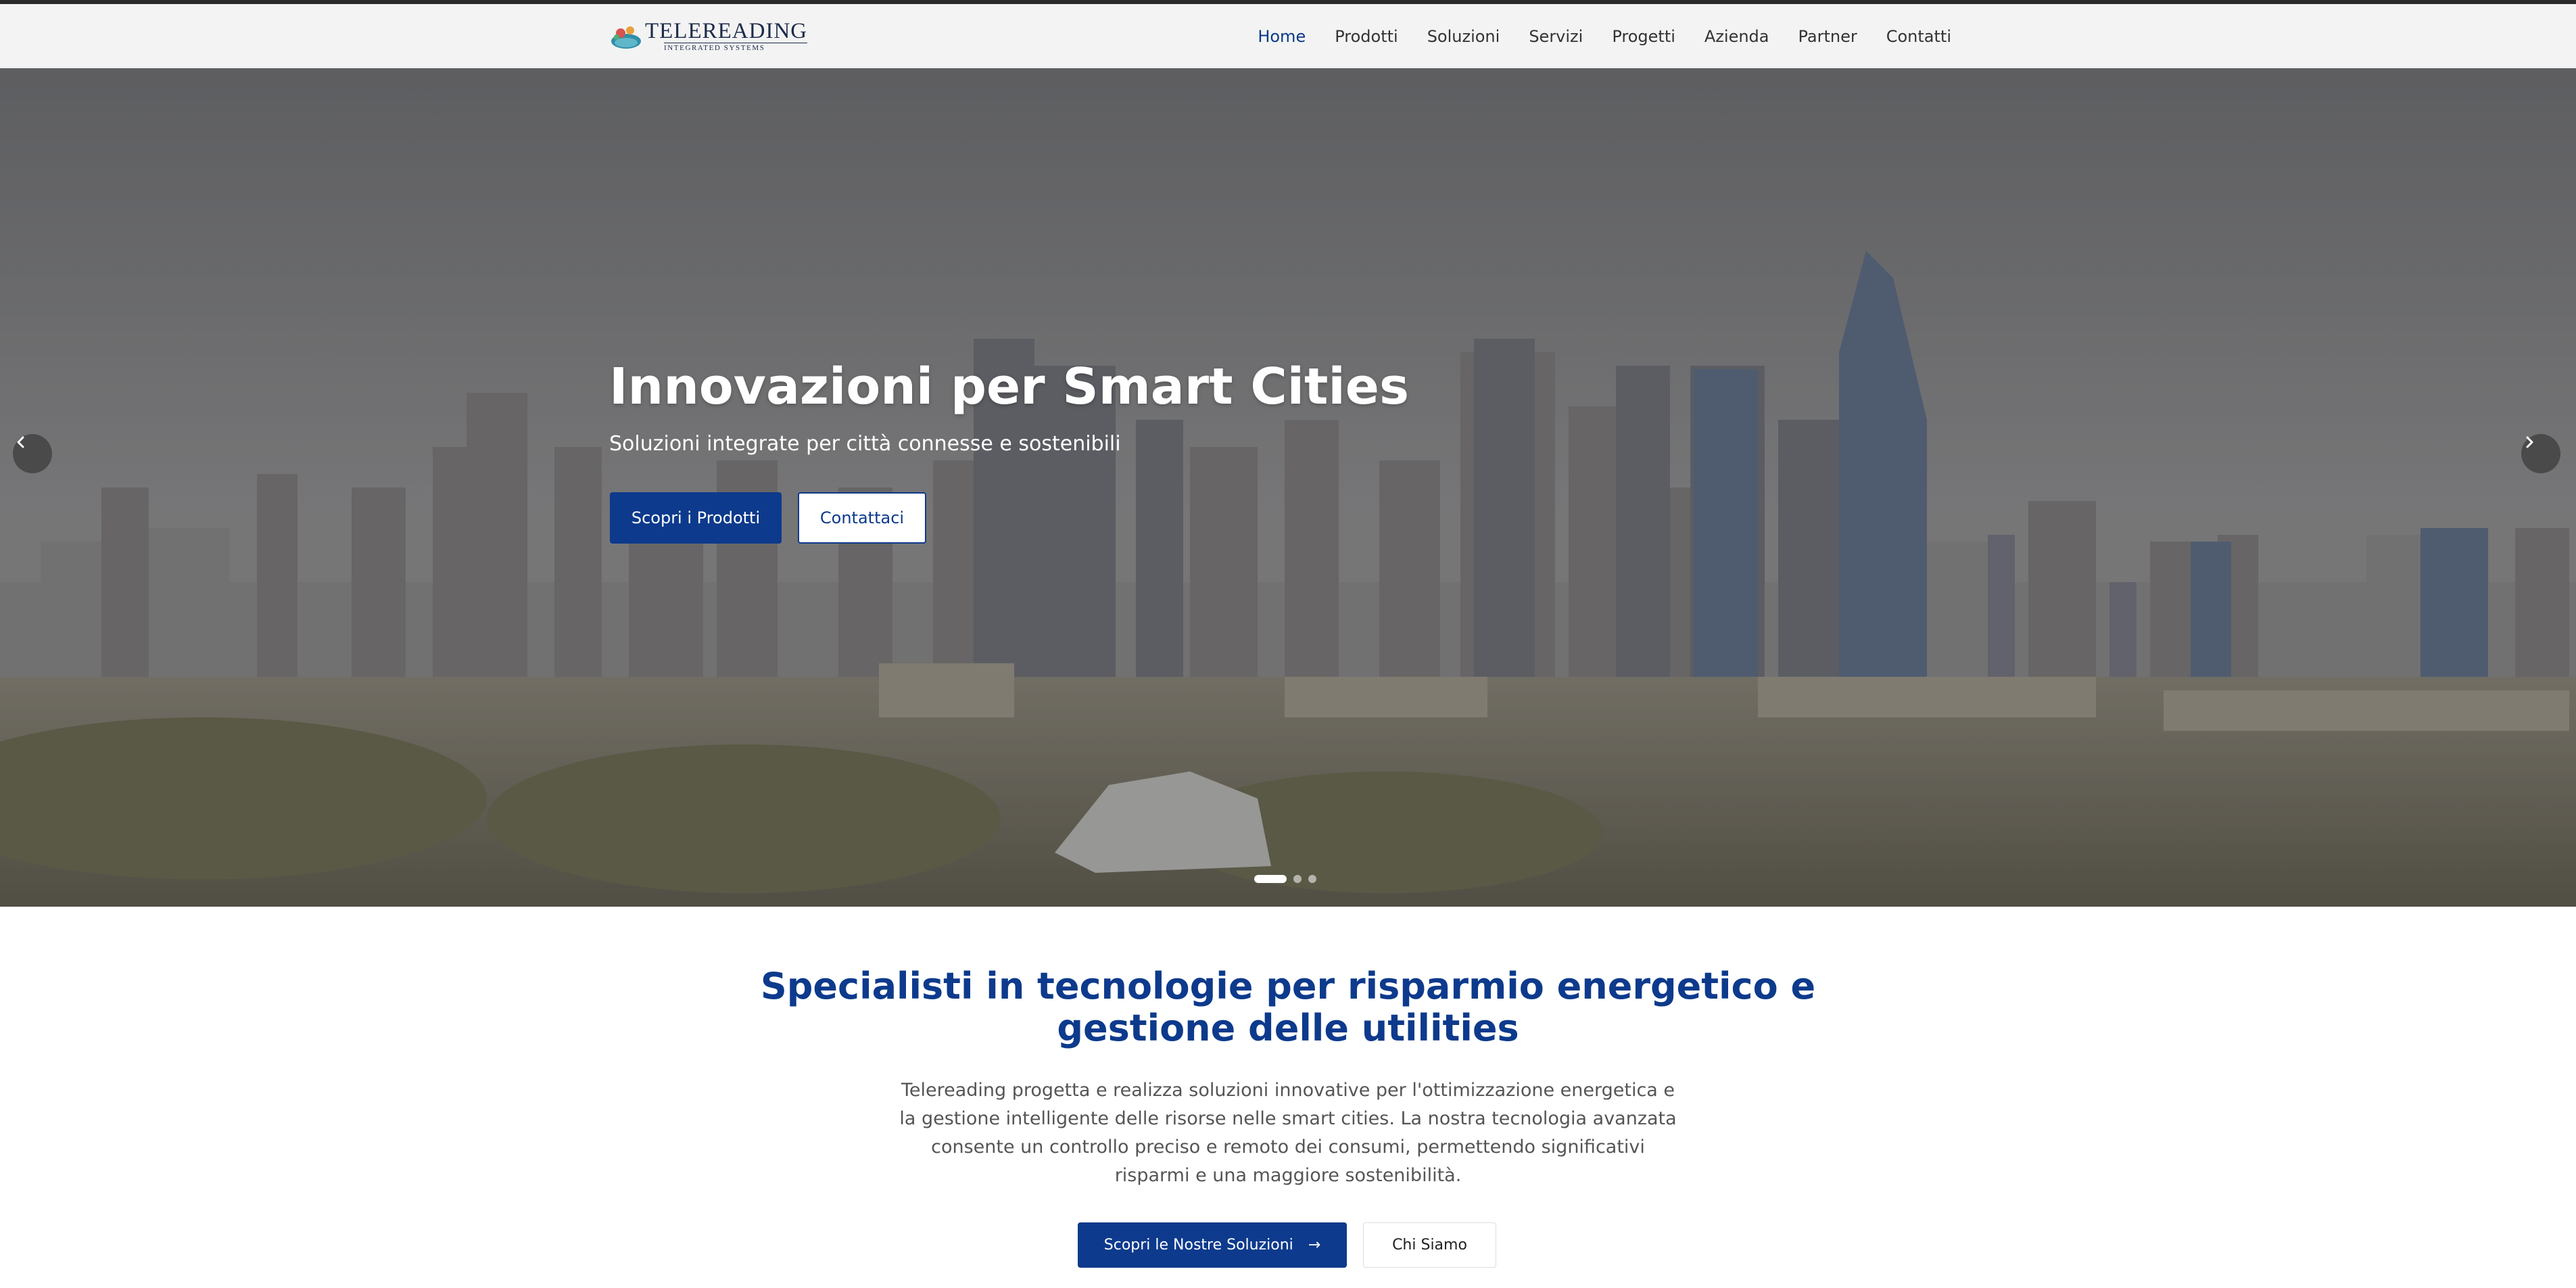 This screenshot has width=2576, height=1288. I want to click on brand-name: TELEREADING, so click(726, 31).